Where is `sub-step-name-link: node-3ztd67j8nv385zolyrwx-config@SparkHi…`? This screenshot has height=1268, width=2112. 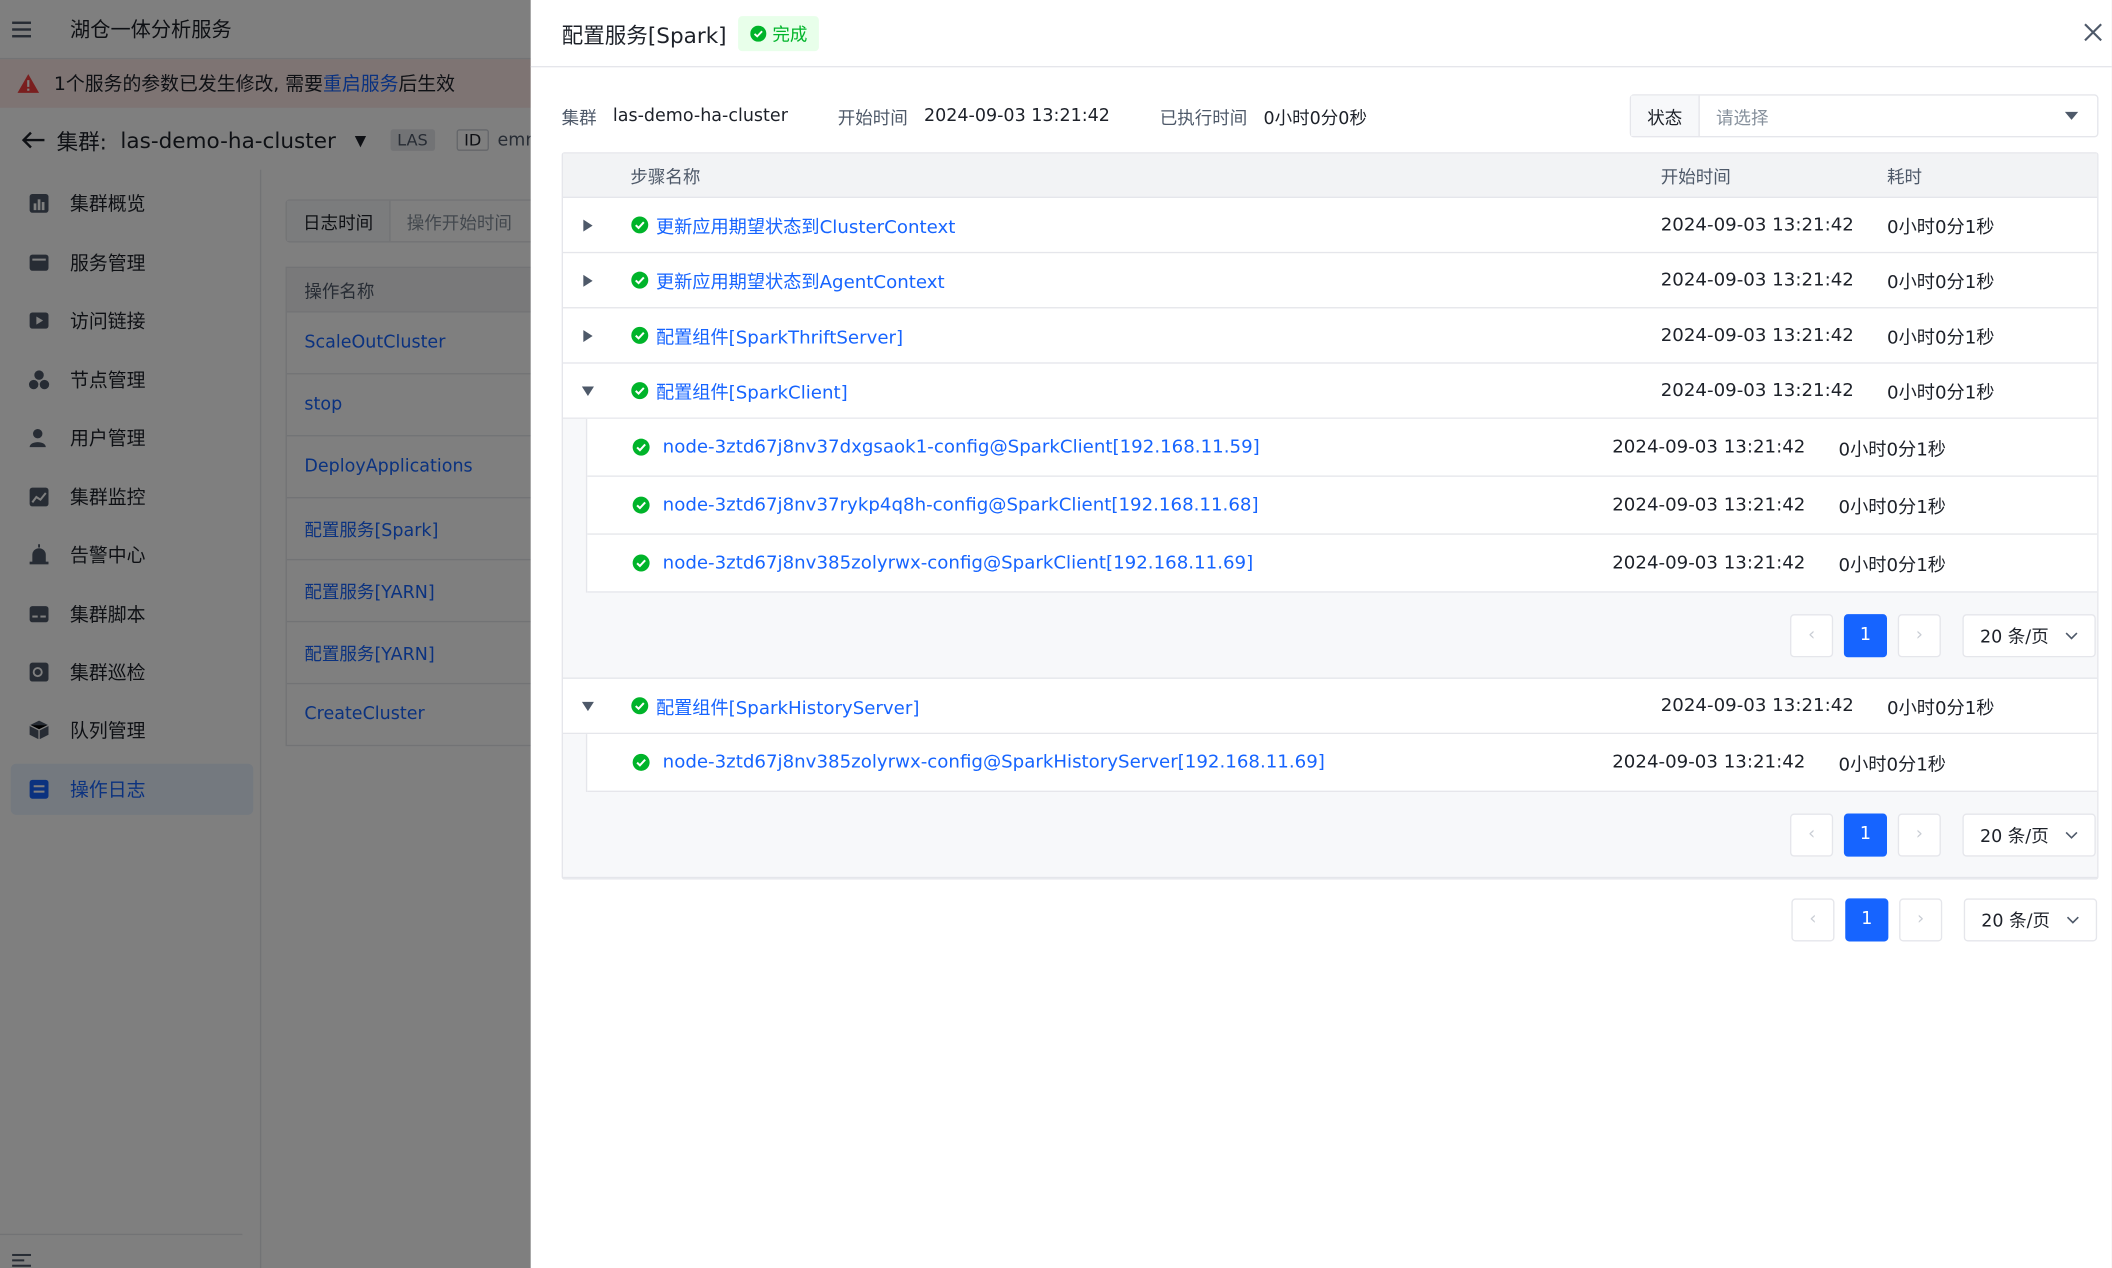 sub-step-name-link: node-3ztd67j8nv385zolyrwx-config@SparkHi… is located at coordinates (994, 763).